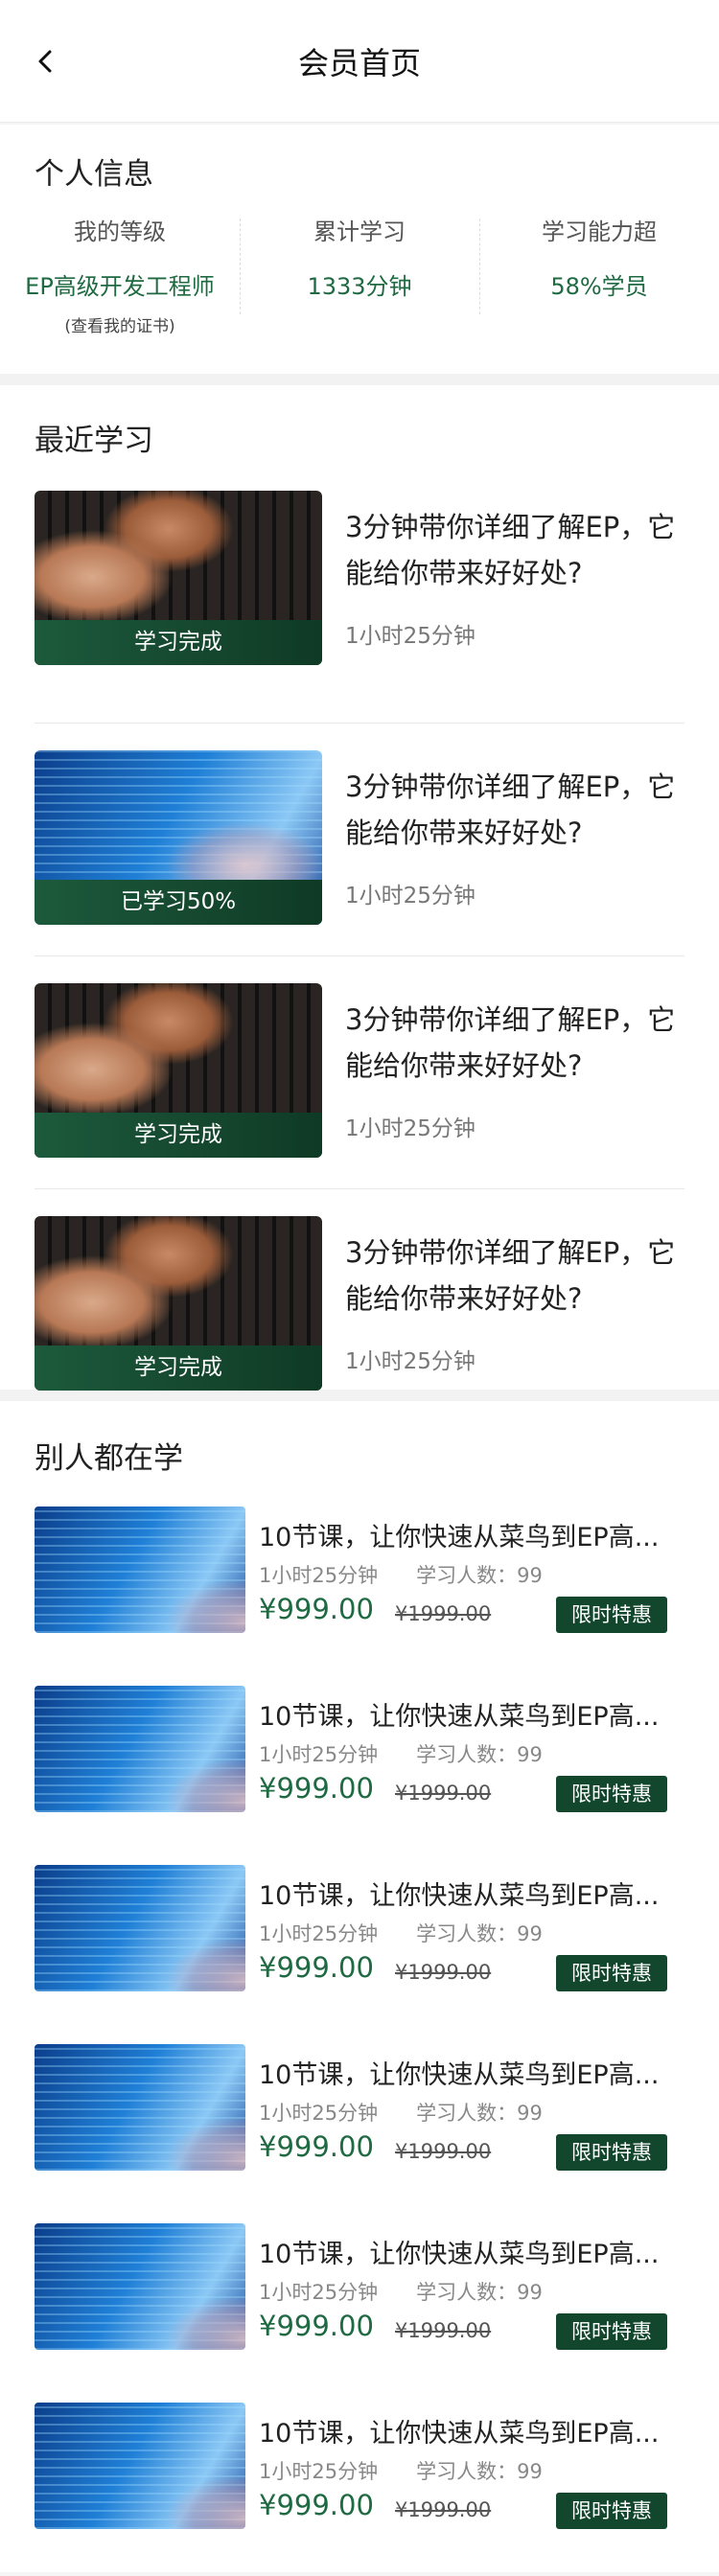  I want to click on recent-item: 已学习50% 3分钟带你详细了解EP，它能给你带来好好处? 1小时25分钟, so click(359, 840).